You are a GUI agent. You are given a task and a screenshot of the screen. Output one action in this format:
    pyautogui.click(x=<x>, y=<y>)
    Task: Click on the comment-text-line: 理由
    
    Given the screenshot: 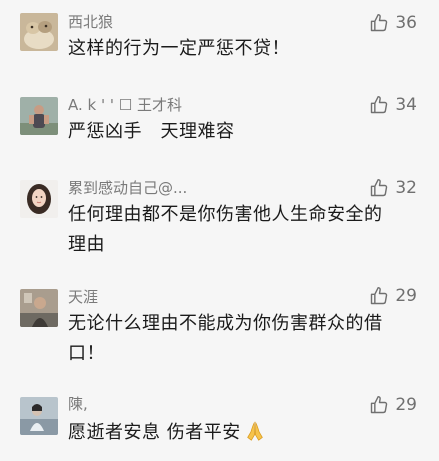 What is the action you would take?
    pyautogui.click(x=86, y=244)
    